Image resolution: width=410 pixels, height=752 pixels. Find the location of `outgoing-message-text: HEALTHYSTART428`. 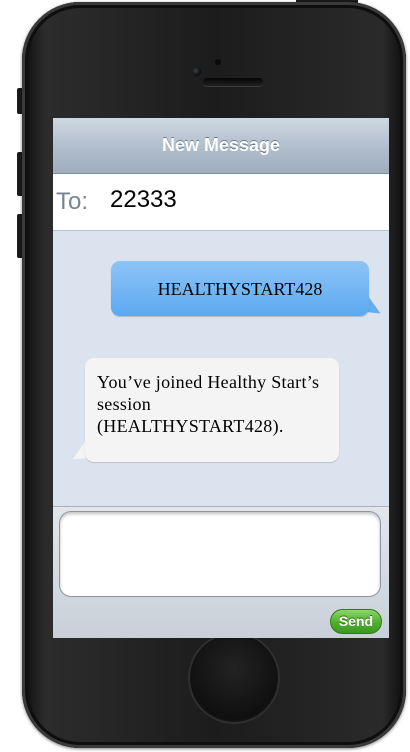

outgoing-message-text: HEALTHYSTART428 is located at coordinates (240, 289).